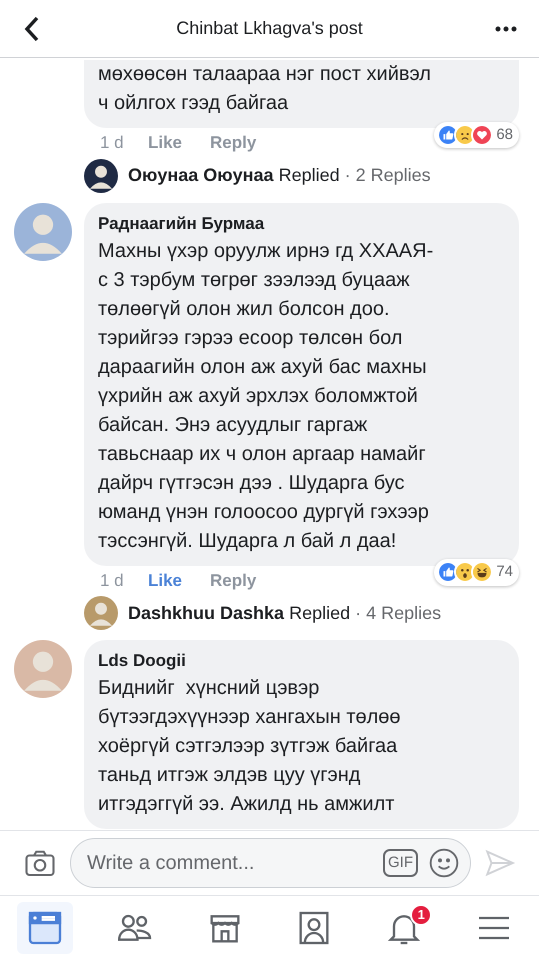 The image size is (539, 960). Describe the element at coordinates (504, 134) in the screenshot. I see `reaction-count: 68` at that location.